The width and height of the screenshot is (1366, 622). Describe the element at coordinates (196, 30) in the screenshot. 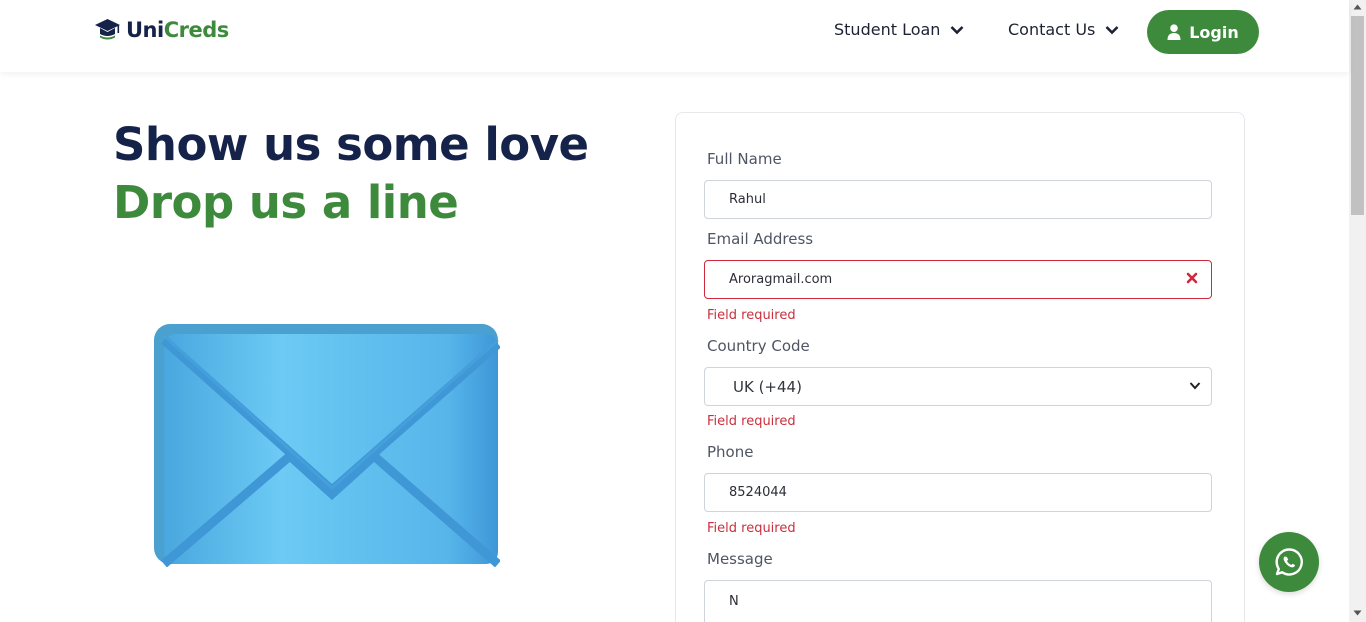

I see `brand-name-creds: Creds` at that location.